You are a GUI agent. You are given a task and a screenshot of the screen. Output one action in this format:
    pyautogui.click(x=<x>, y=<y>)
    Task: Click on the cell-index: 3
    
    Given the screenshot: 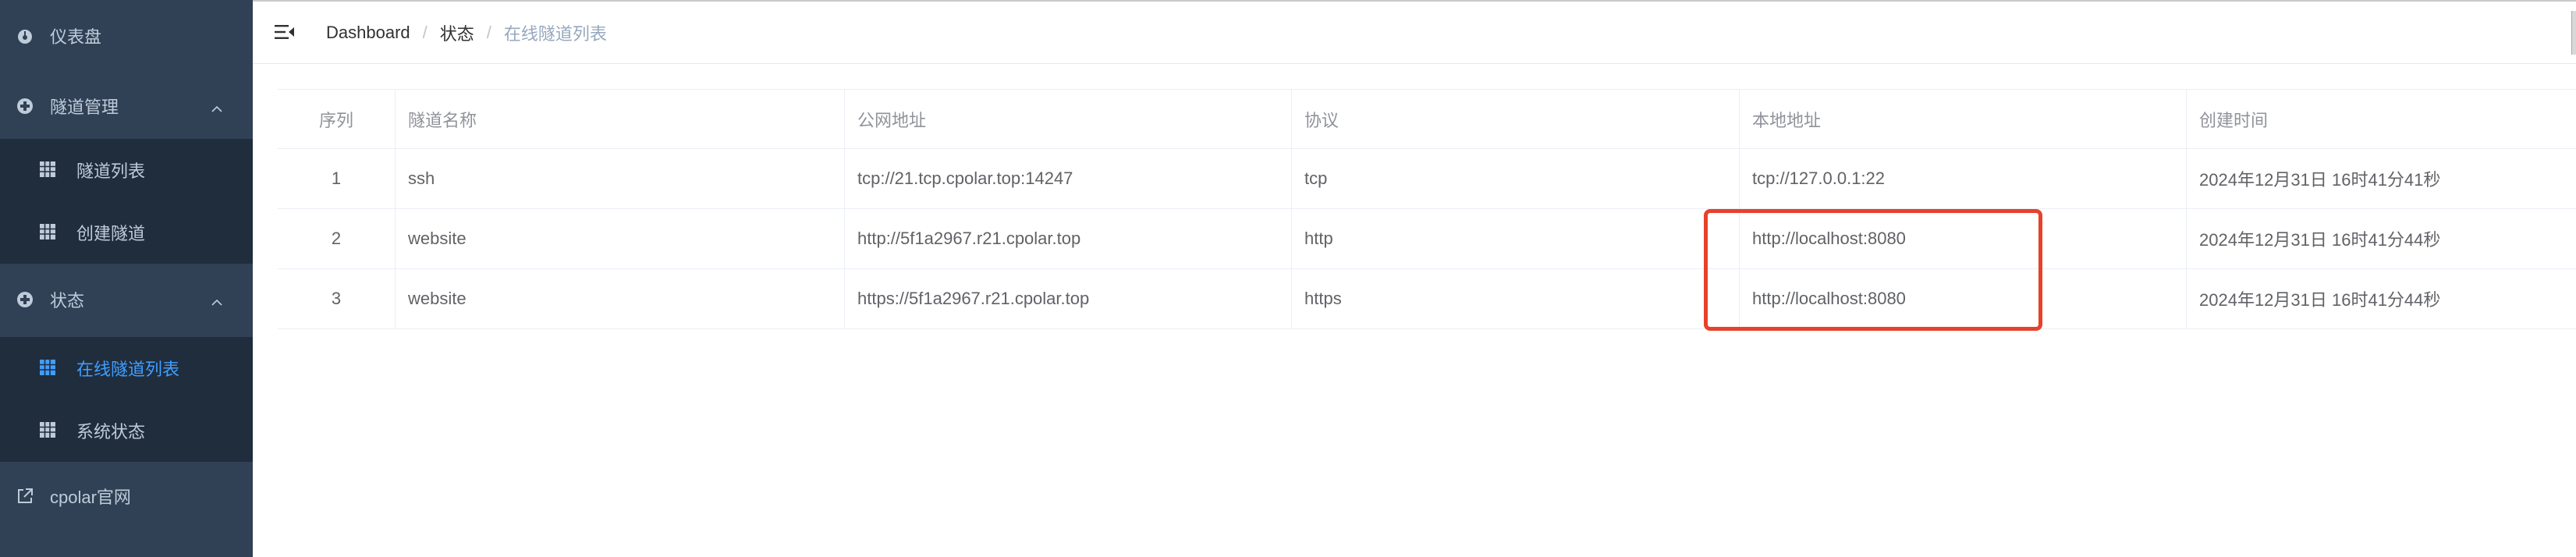 What is the action you would take?
    pyautogui.click(x=337, y=298)
    